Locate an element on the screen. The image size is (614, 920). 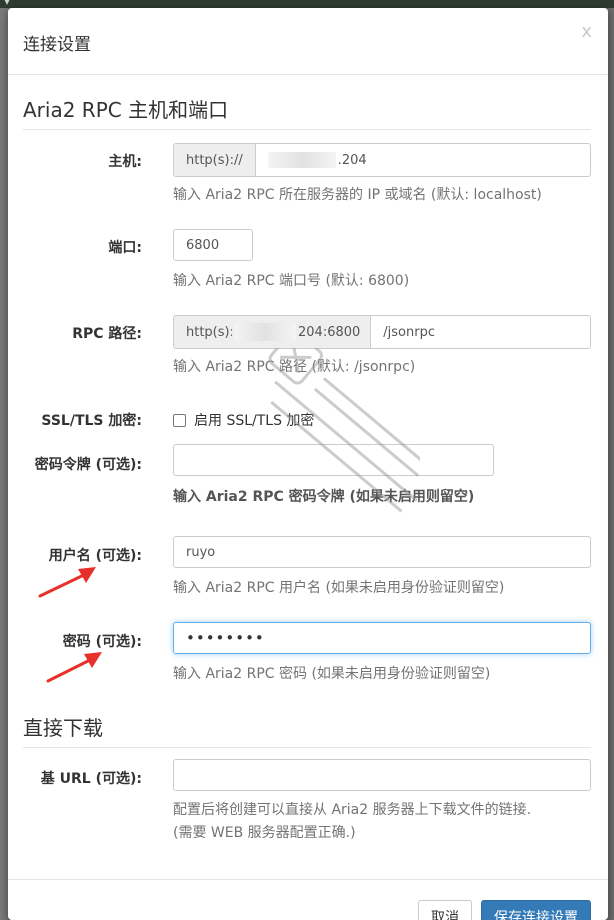
ssl-checkbox-label: 启用 SSL/TLS 加密 is located at coordinates (254, 421).